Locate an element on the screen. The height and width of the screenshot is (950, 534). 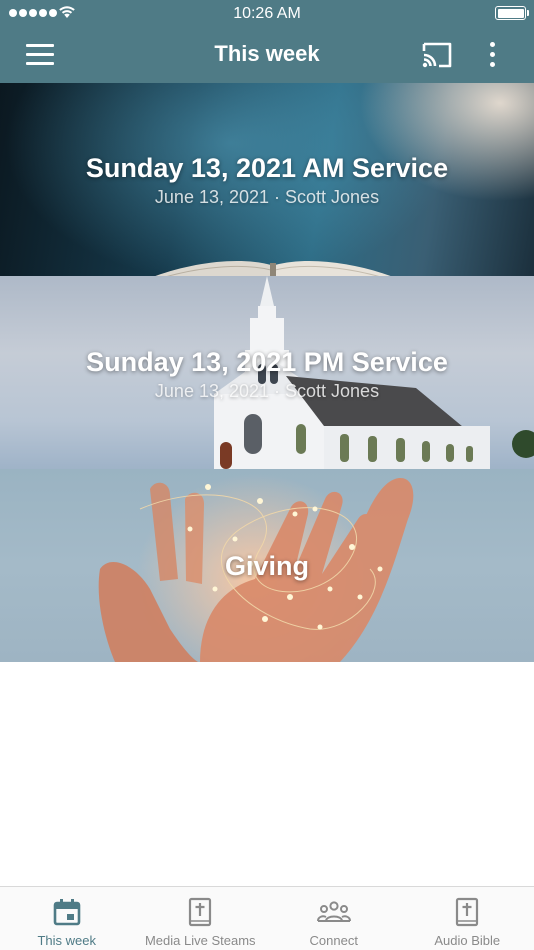
cast-icon is located at coordinates (437, 55).